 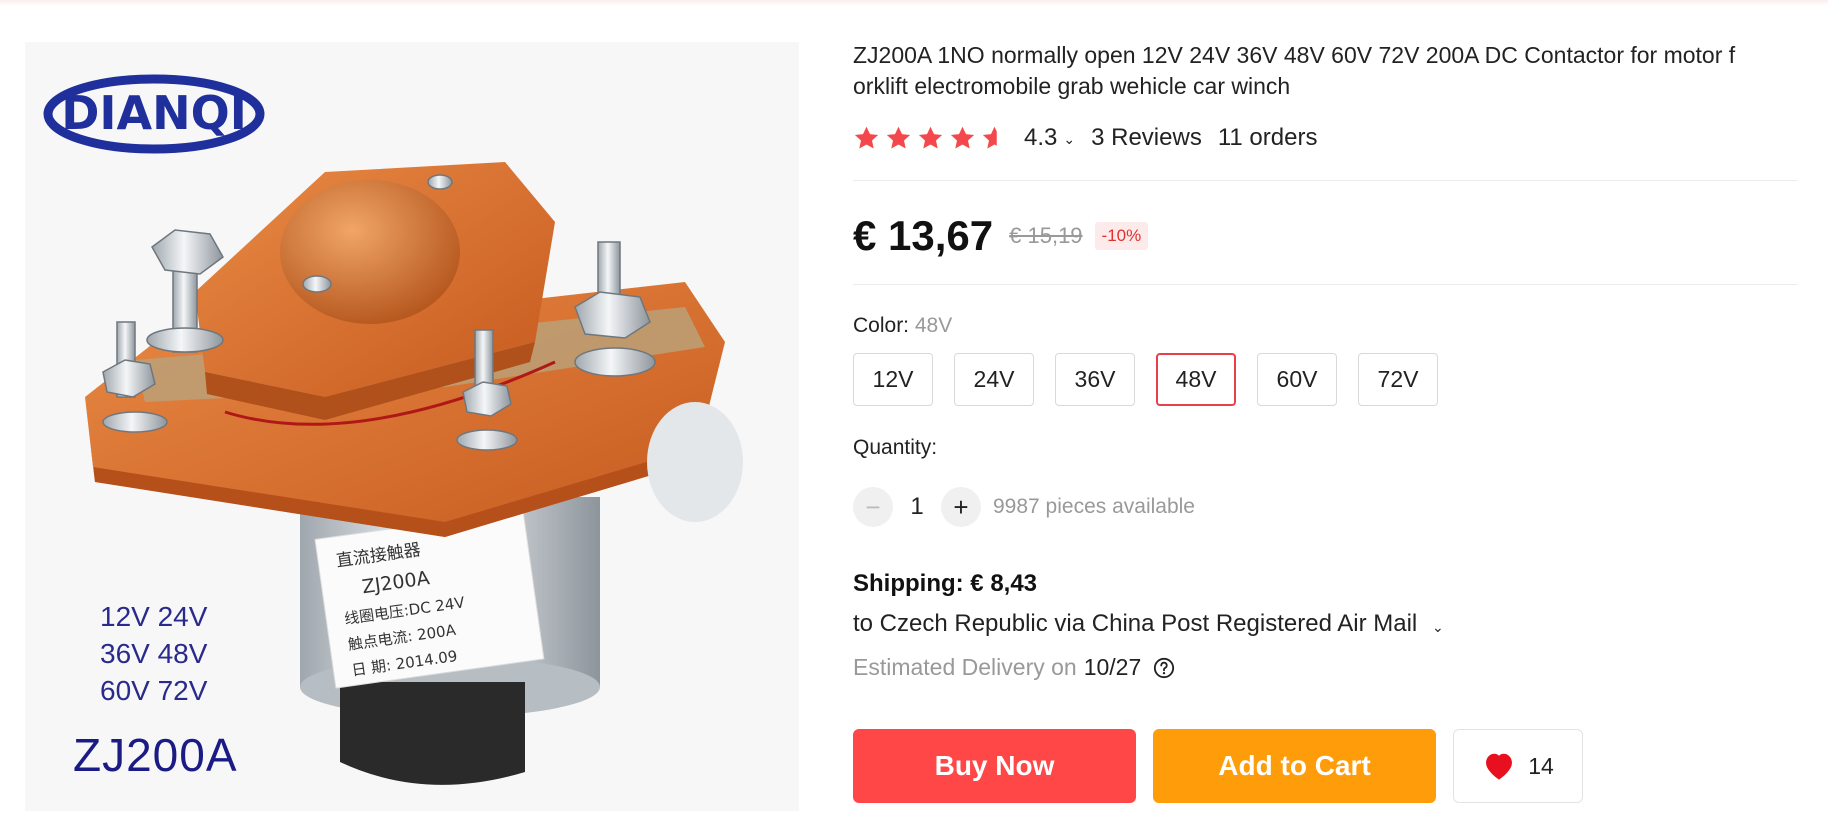 What do you see at coordinates (873, 507) in the screenshot?
I see `quantity-decrease-button: −` at bounding box center [873, 507].